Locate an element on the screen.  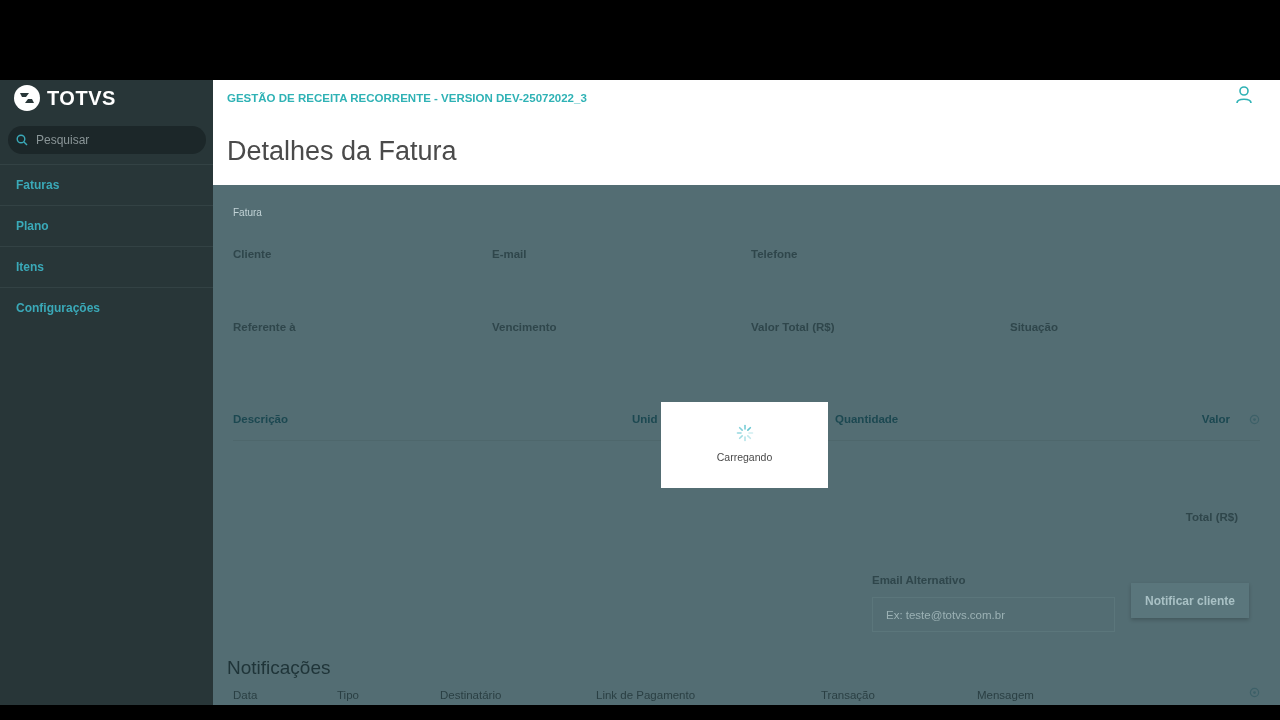
search-icon is located at coordinates (22, 140).